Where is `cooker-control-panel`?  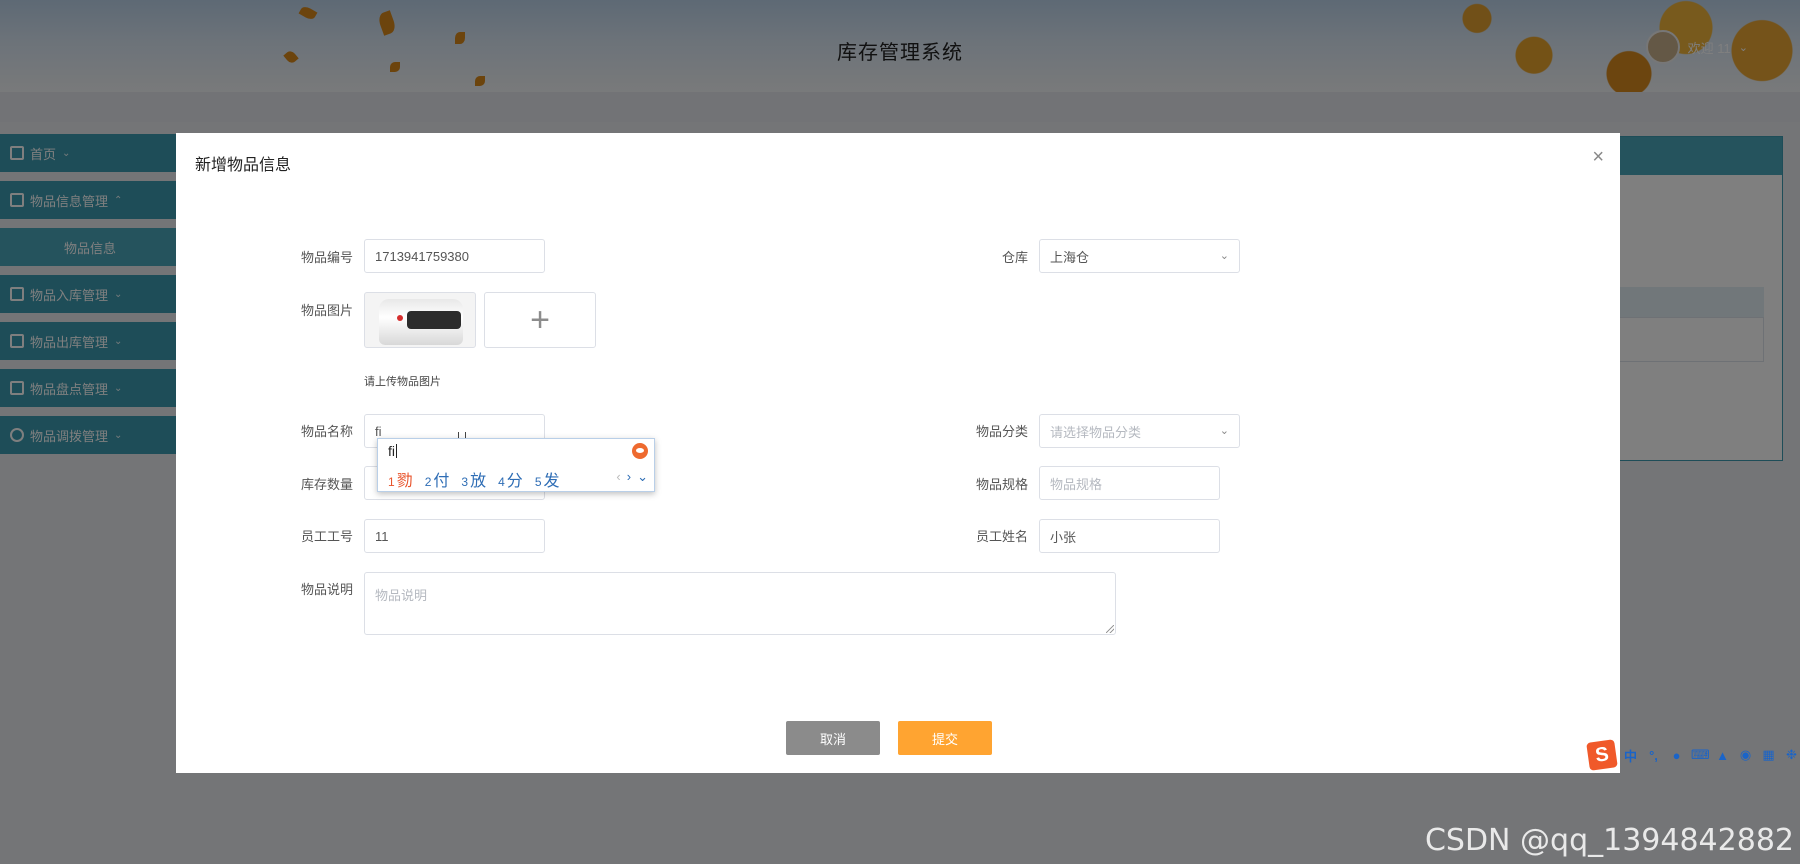 cooker-control-panel is located at coordinates (434, 320).